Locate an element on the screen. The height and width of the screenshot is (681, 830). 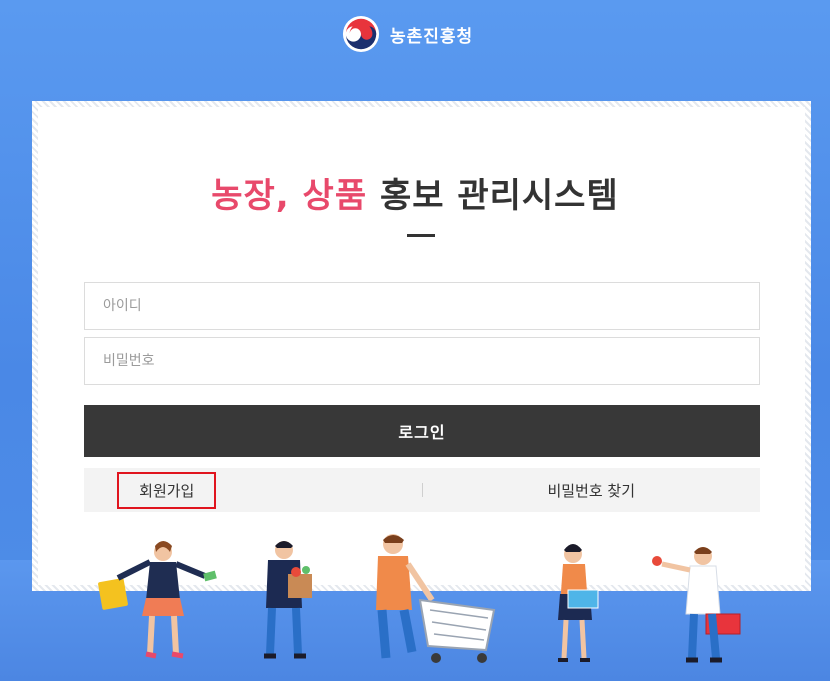
find-password-label: 비밀번호 찾기 is located at coordinates (591, 490).